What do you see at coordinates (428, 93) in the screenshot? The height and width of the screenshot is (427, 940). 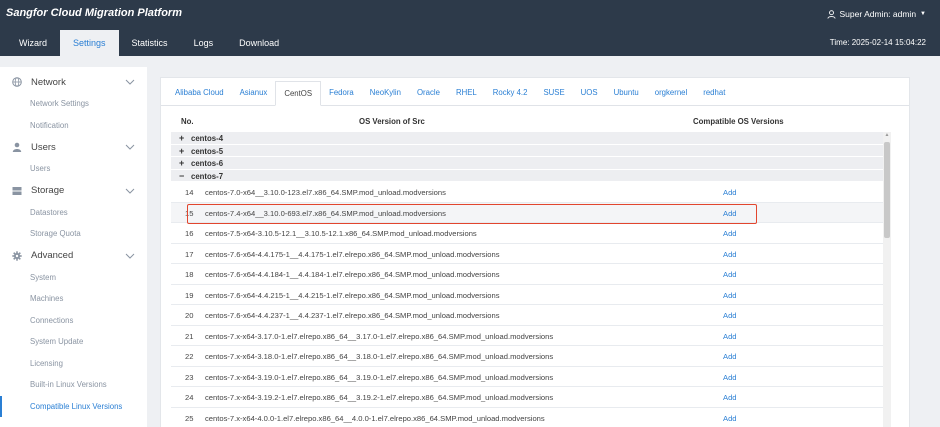 I see `os-tab-oracle: Oracle` at bounding box center [428, 93].